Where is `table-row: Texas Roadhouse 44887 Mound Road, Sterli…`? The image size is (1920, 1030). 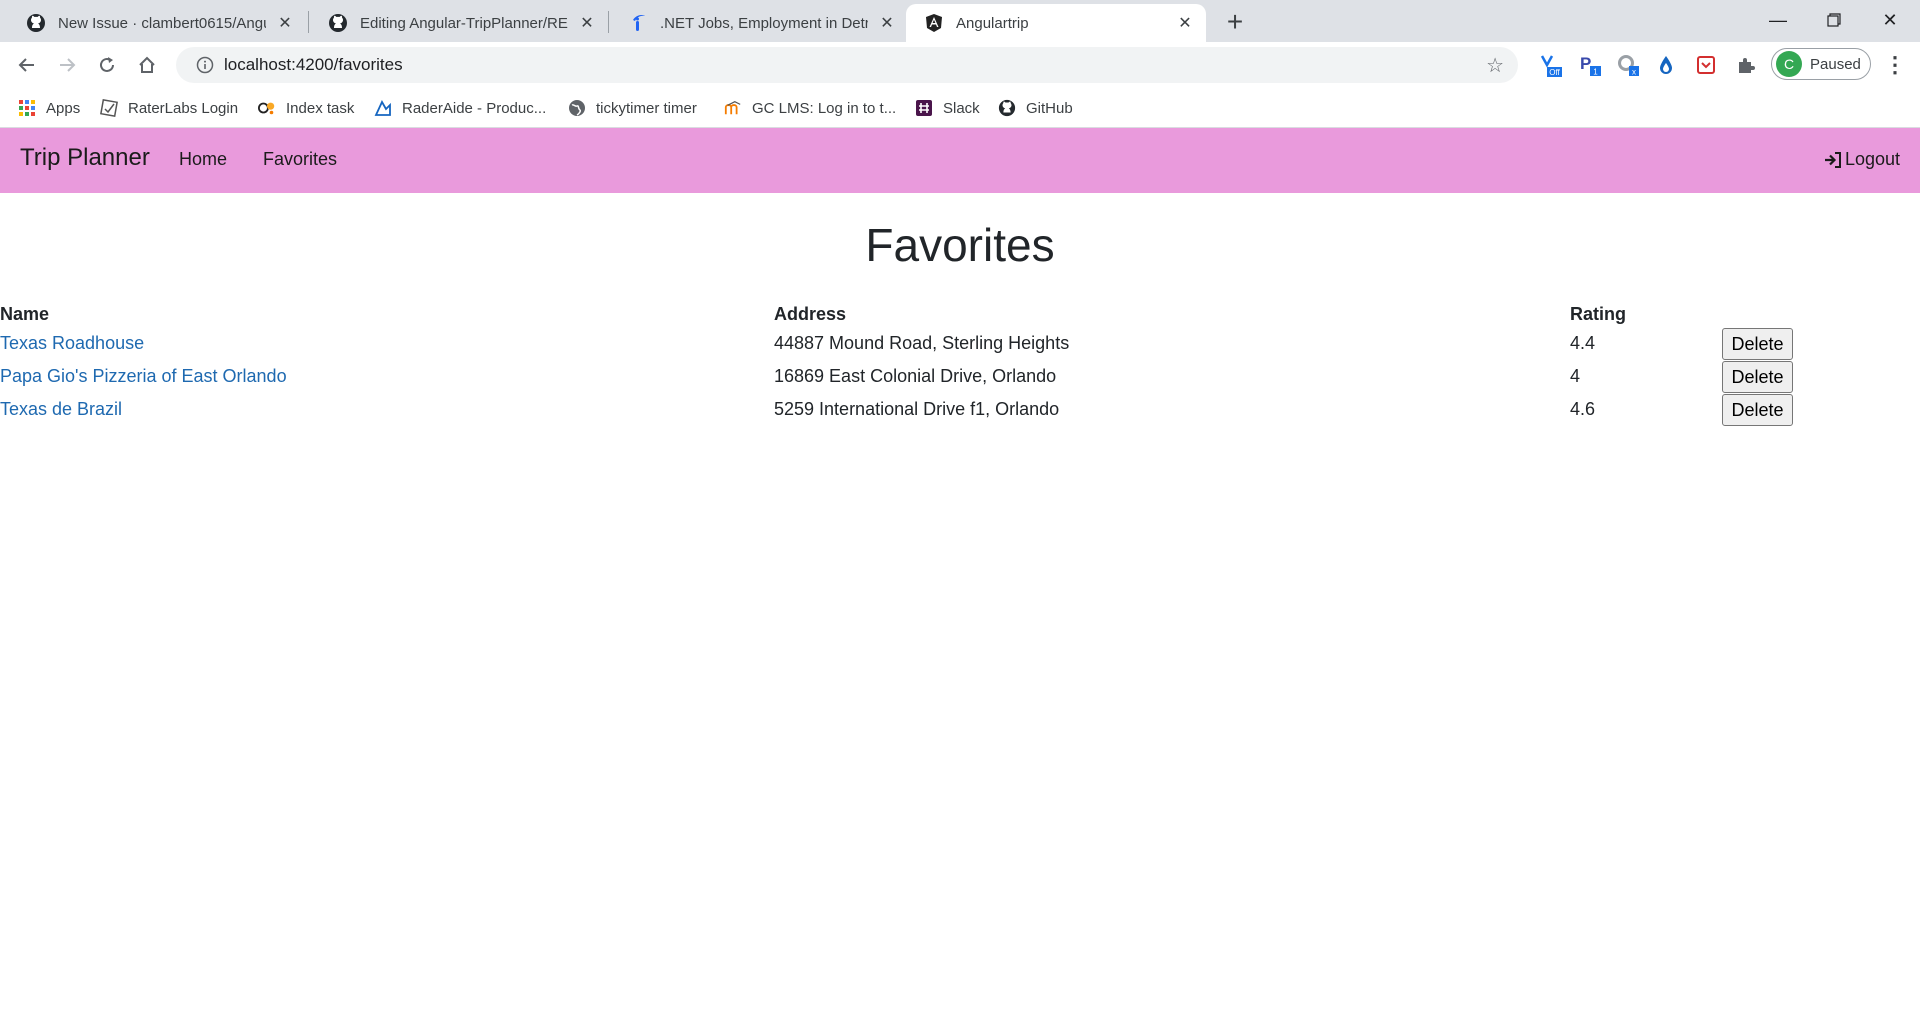 table-row: Texas Roadhouse 44887 Mound Road, Sterli… is located at coordinates (960, 344).